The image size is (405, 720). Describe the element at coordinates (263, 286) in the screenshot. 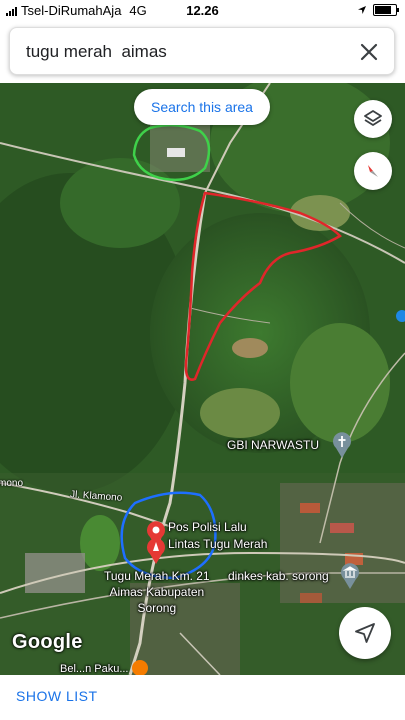

I see `red-annotation-outline` at that location.